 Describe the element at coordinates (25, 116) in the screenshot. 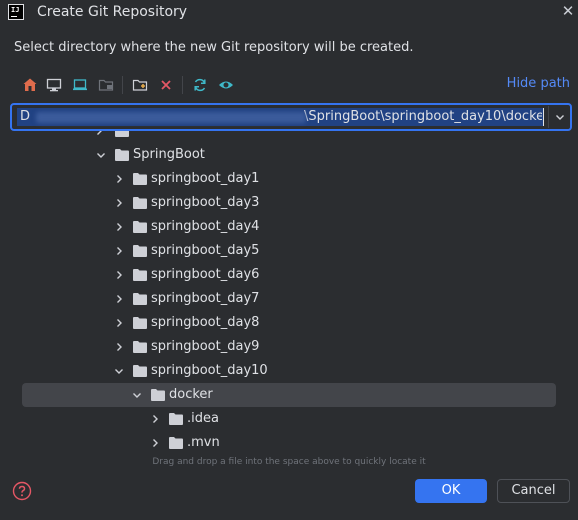

I see `path-drive-letter: D` at that location.